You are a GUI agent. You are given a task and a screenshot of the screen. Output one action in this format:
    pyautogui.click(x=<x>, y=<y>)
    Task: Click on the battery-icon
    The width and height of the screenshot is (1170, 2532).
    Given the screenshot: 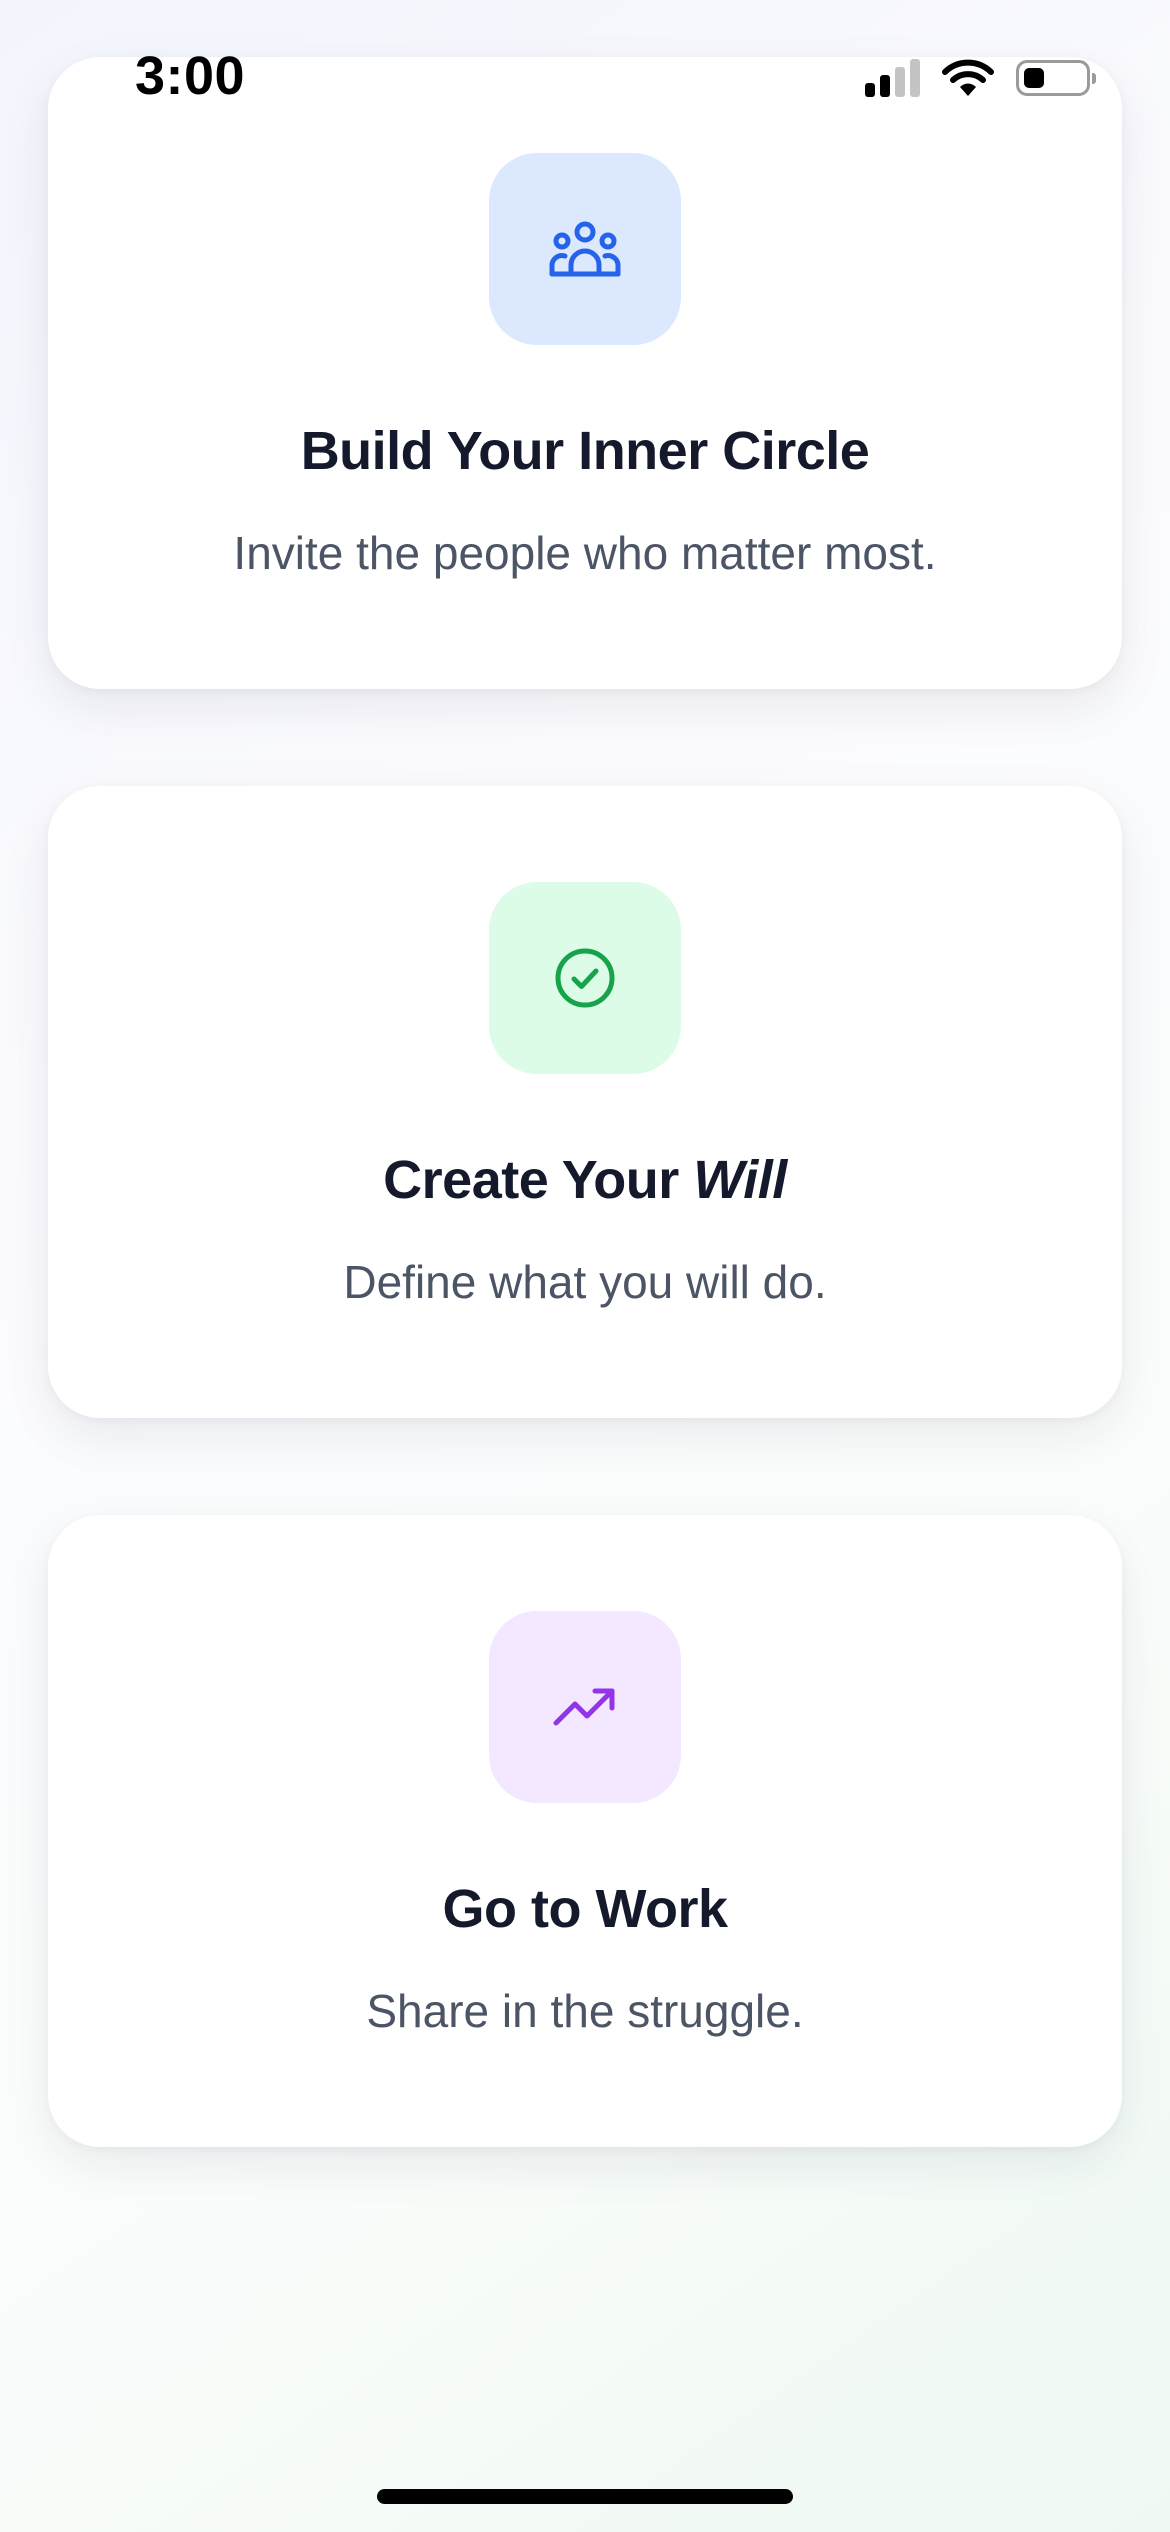 What is the action you would take?
    pyautogui.click(x=1056, y=78)
    